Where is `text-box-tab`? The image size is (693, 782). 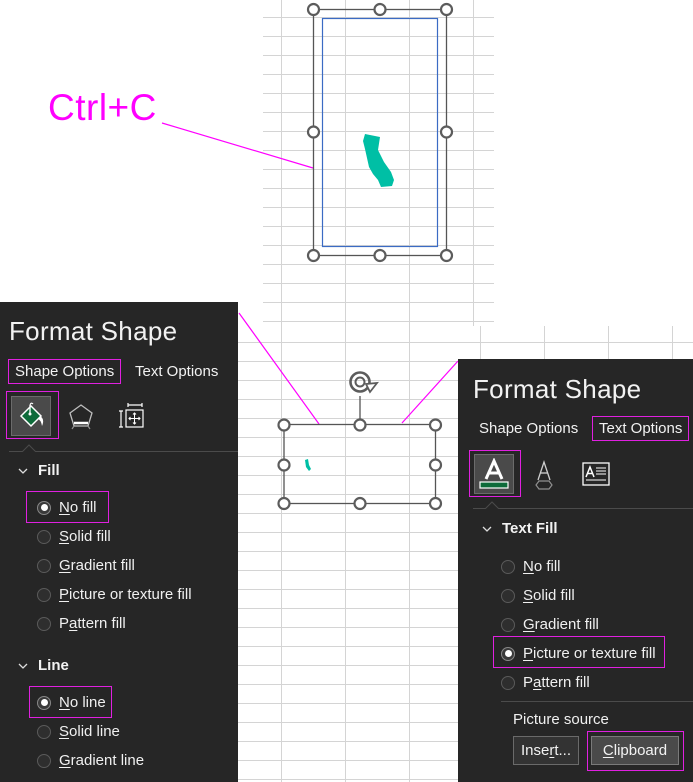
text-box-tab is located at coordinates (596, 474).